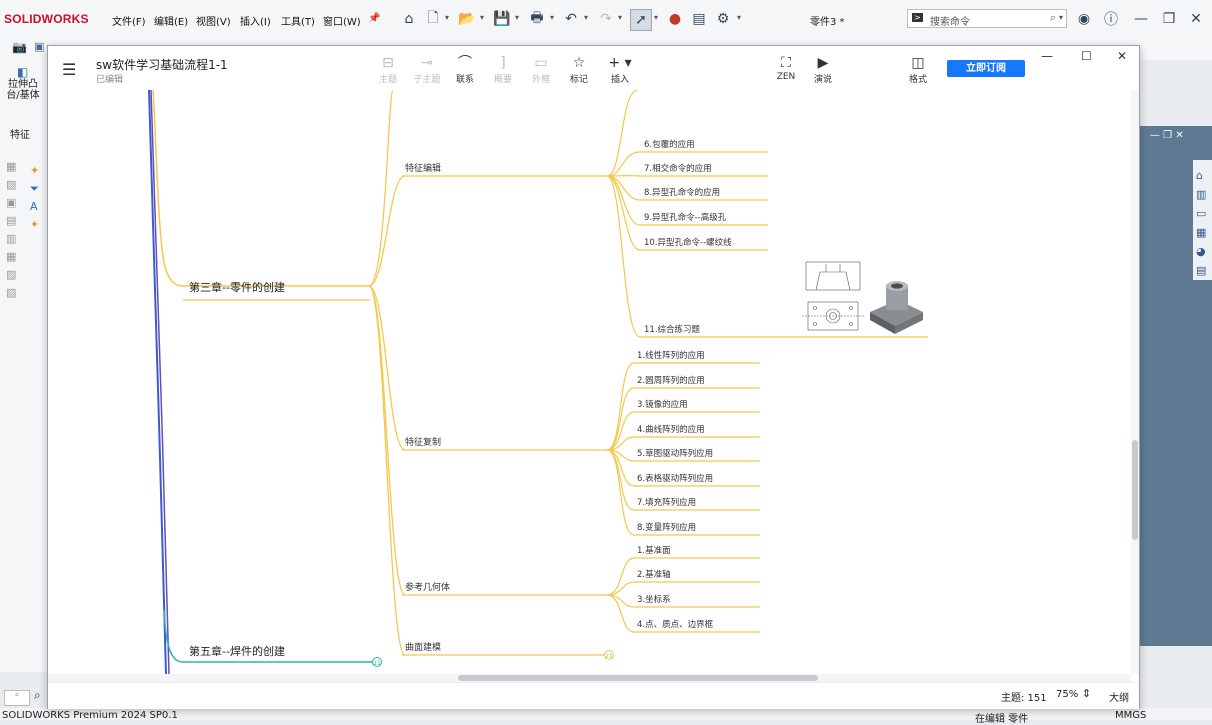 The height and width of the screenshot is (725, 1212). What do you see at coordinates (654, 550) in the screenshot?
I see `list-item: 1.基准面` at bounding box center [654, 550].